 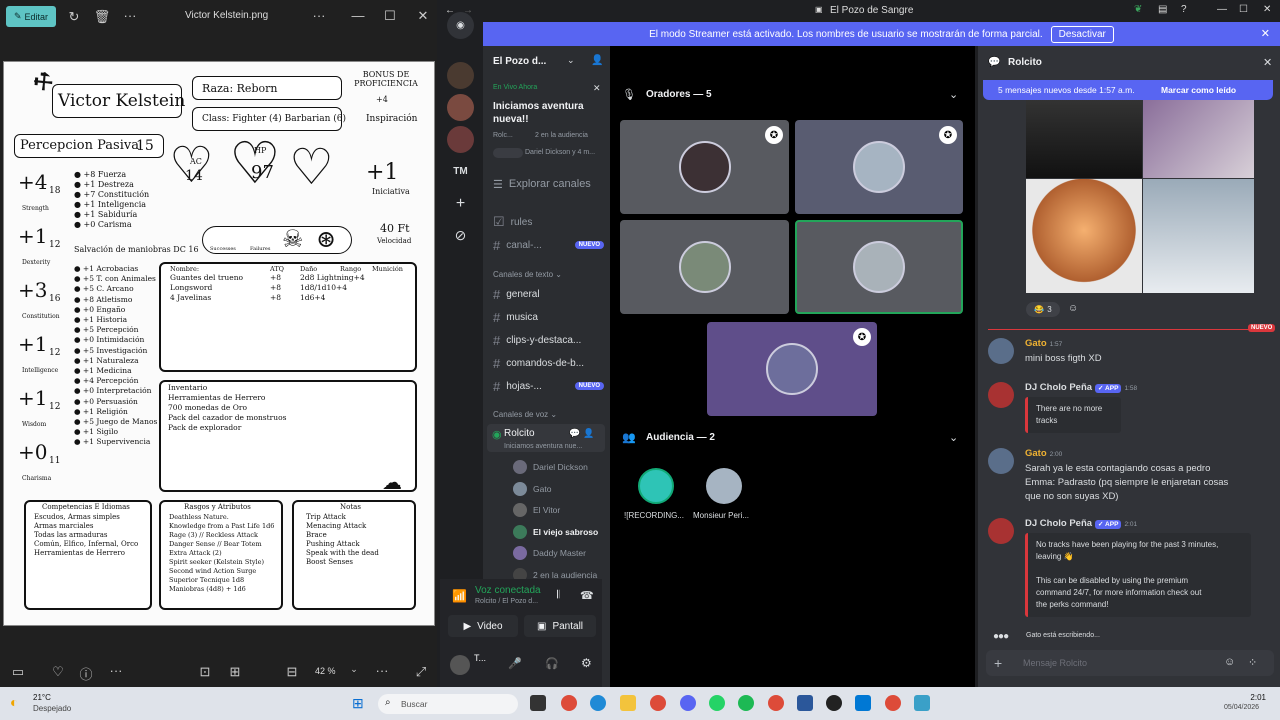 What do you see at coordinates (1255, 697) in the screenshot?
I see `clock-time: 2:01` at bounding box center [1255, 697].